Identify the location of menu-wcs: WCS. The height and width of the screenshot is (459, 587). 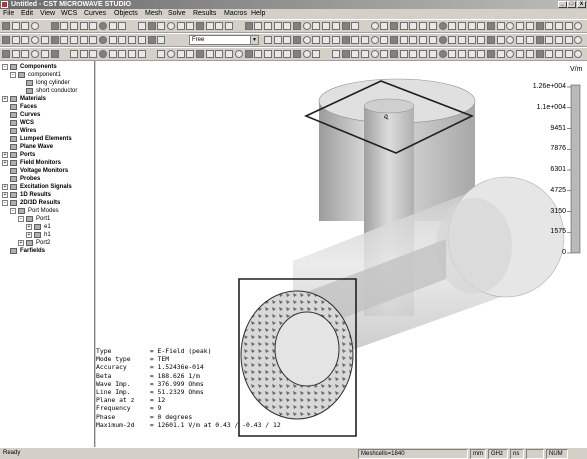
(69, 14).